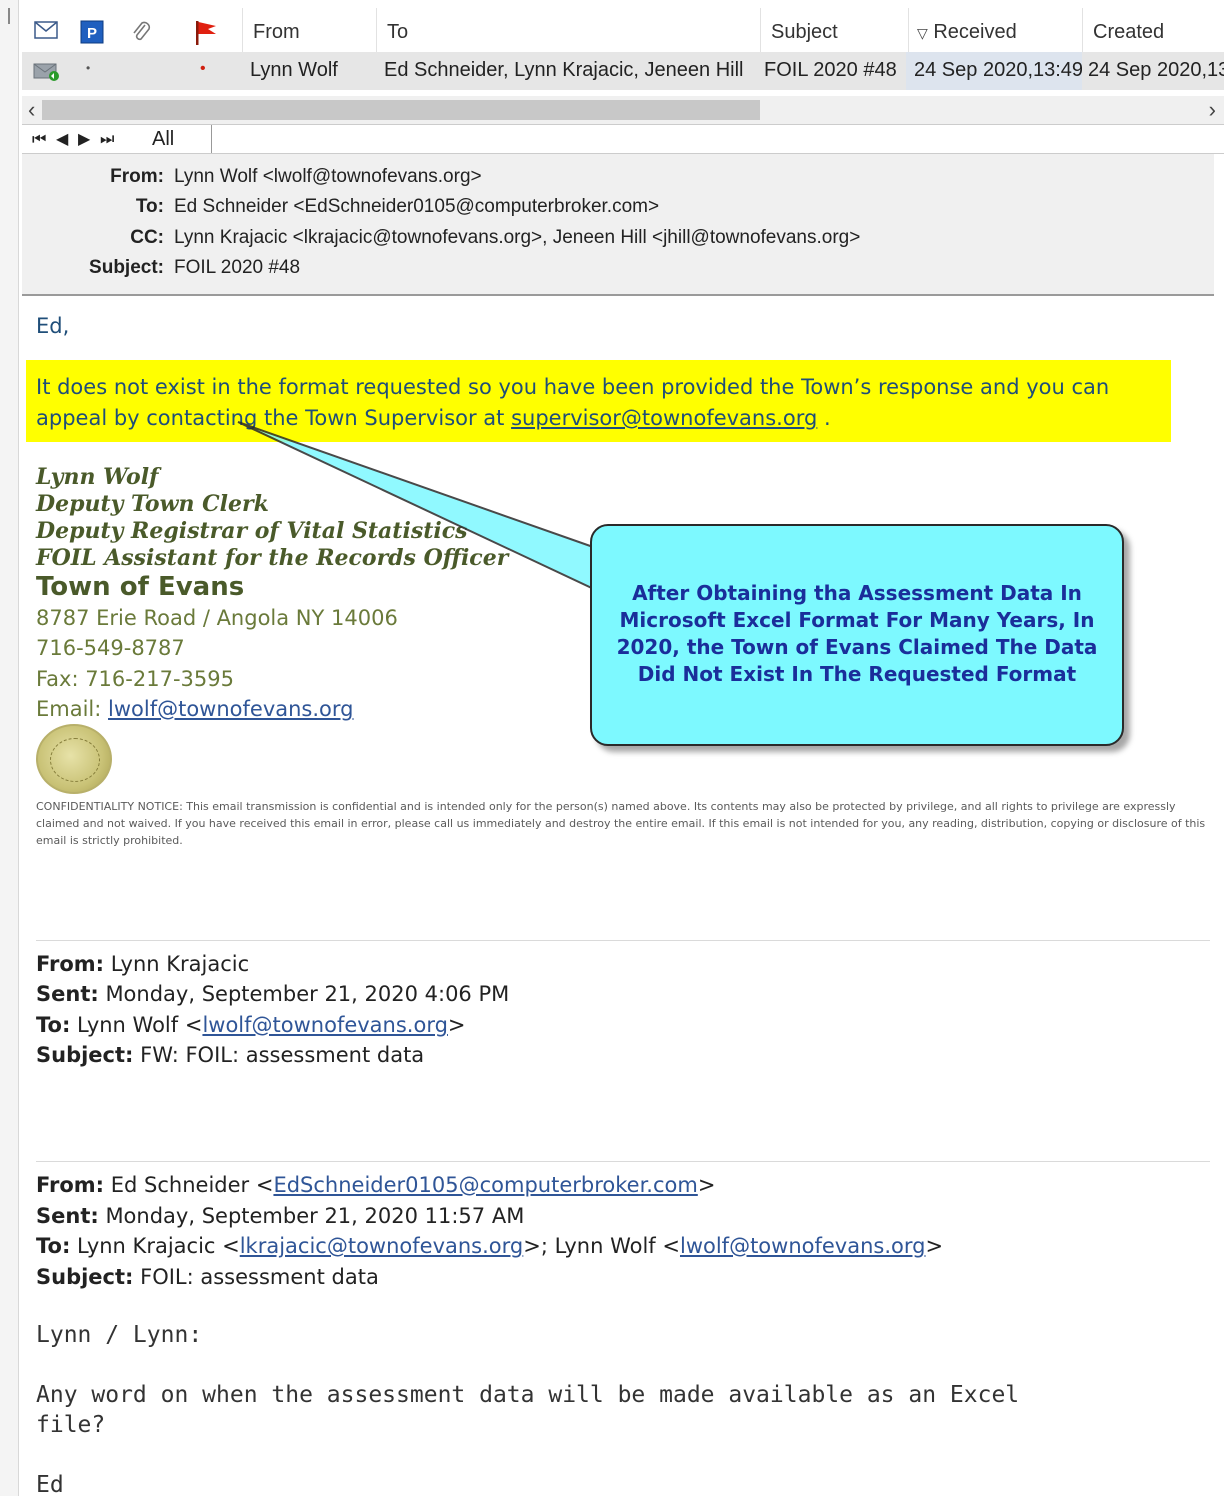  I want to click on fw2-subject: Subject: FOIL: assessment data, so click(207, 1277).